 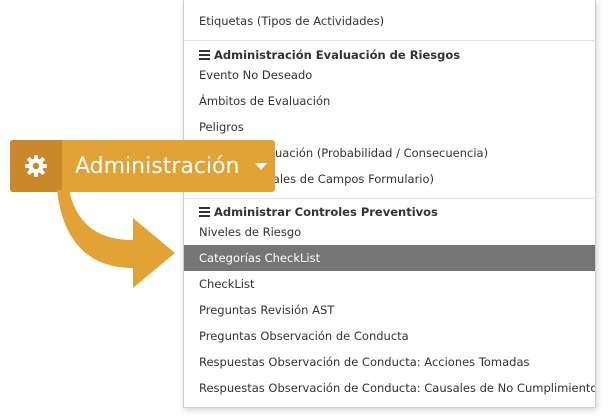 What do you see at coordinates (389, 40) in the screenshot?
I see `menu-divider` at bounding box center [389, 40].